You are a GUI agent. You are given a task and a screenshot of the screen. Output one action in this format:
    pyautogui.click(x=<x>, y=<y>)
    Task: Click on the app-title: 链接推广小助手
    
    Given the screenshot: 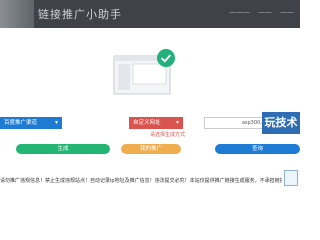 What is the action you would take?
    pyautogui.click(x=80, y=14)
    